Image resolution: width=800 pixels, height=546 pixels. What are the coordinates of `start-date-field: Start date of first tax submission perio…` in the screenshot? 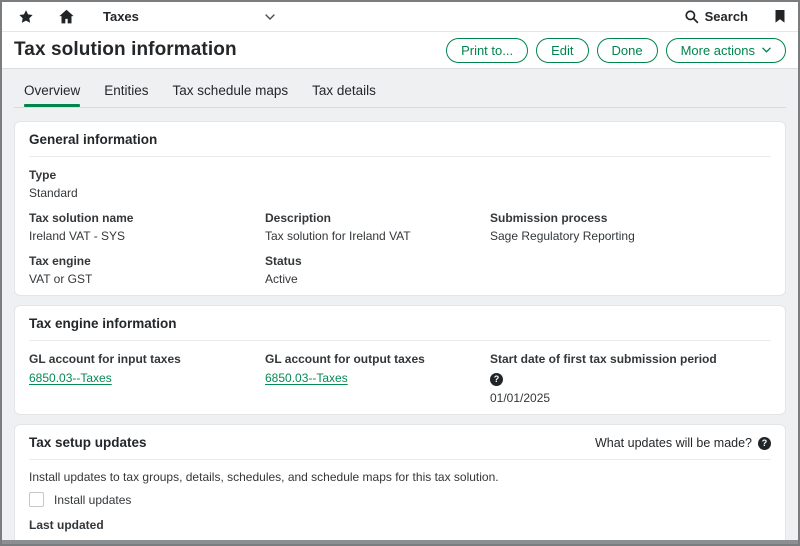 It's located at (630, 378).